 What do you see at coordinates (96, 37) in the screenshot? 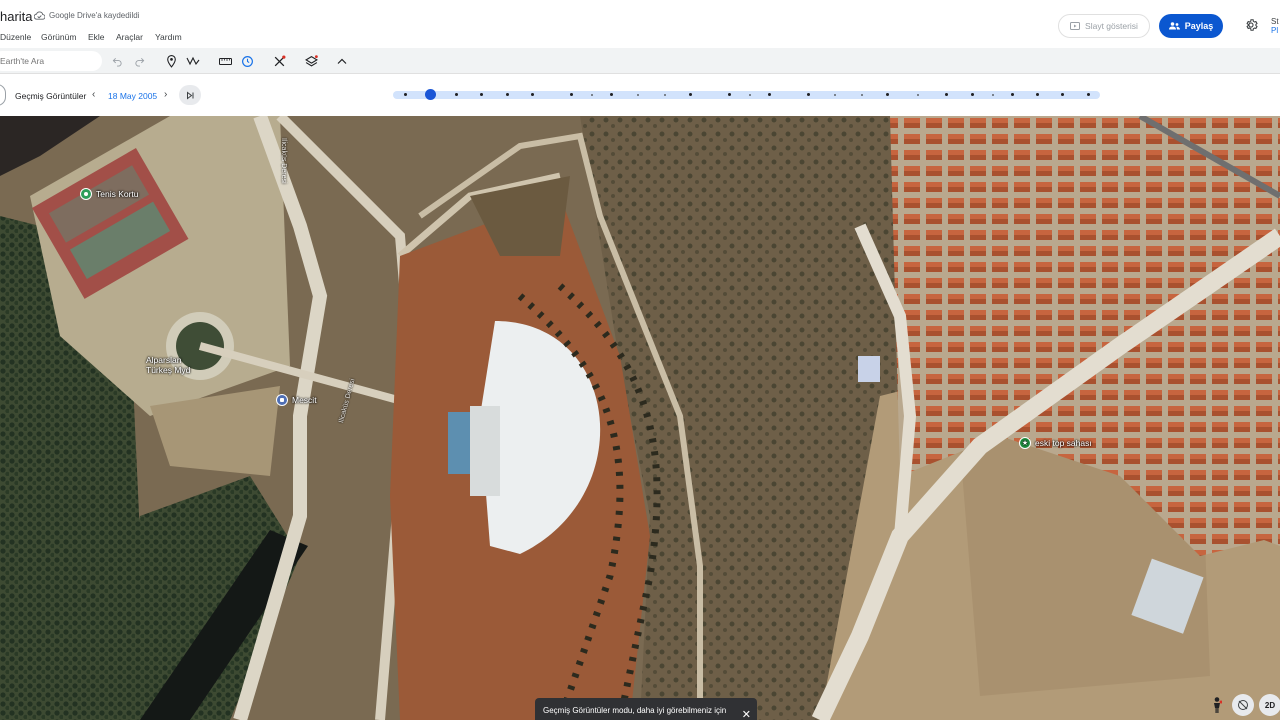
I see `menu-insert: Ekle` at bounding box center [96, 37].